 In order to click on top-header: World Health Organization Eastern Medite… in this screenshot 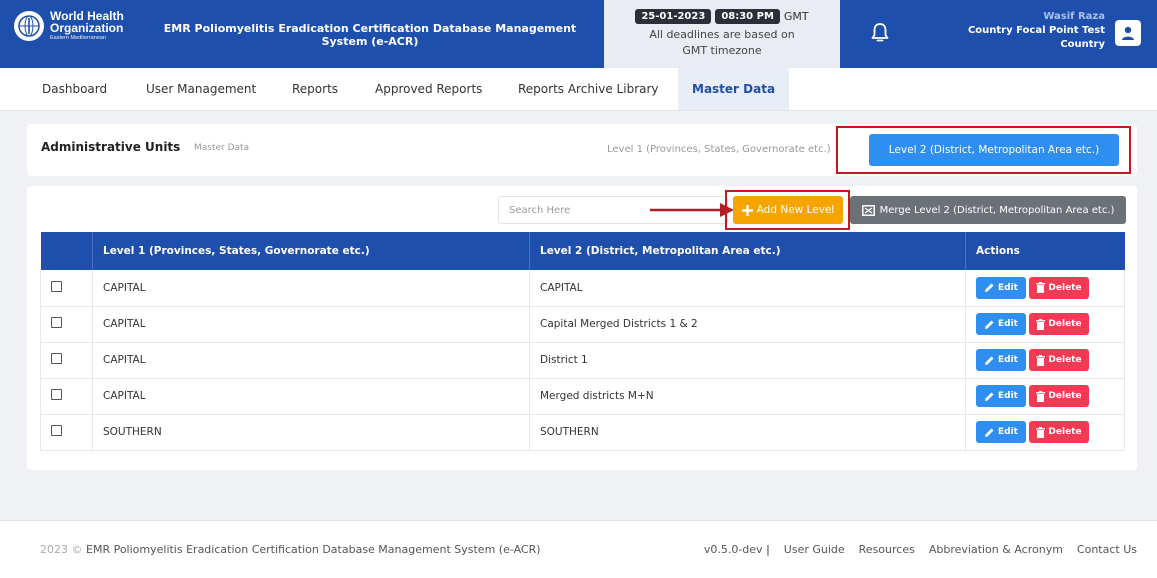, I will do `click(578, 34)`.